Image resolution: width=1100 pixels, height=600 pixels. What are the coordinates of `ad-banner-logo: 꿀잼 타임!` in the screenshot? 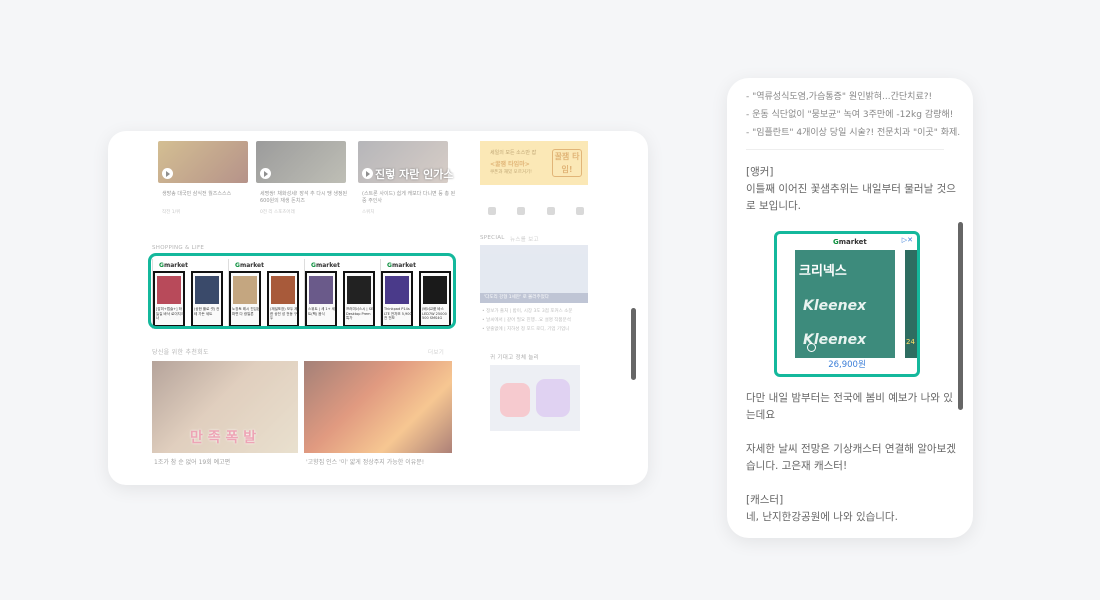 It's located at (567, 163).